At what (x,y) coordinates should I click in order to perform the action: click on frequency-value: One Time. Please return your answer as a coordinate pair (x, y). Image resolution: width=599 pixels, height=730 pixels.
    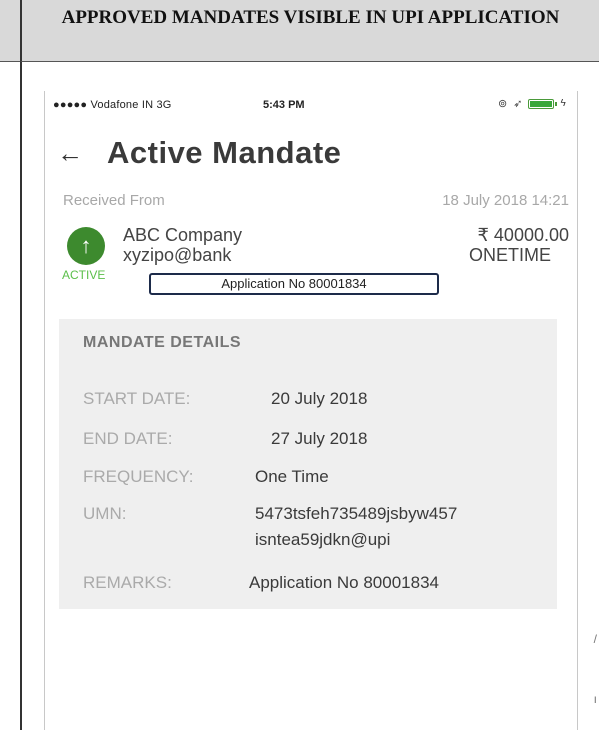
    Looking at the image, I should click on (292, 476).